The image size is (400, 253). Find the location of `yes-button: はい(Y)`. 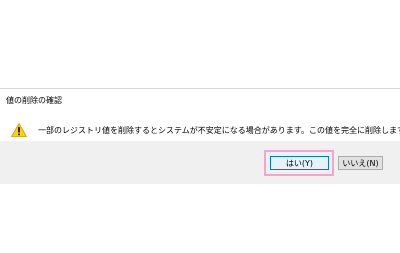

yes-button: はい(Y) is located at coordinates (299, 163).